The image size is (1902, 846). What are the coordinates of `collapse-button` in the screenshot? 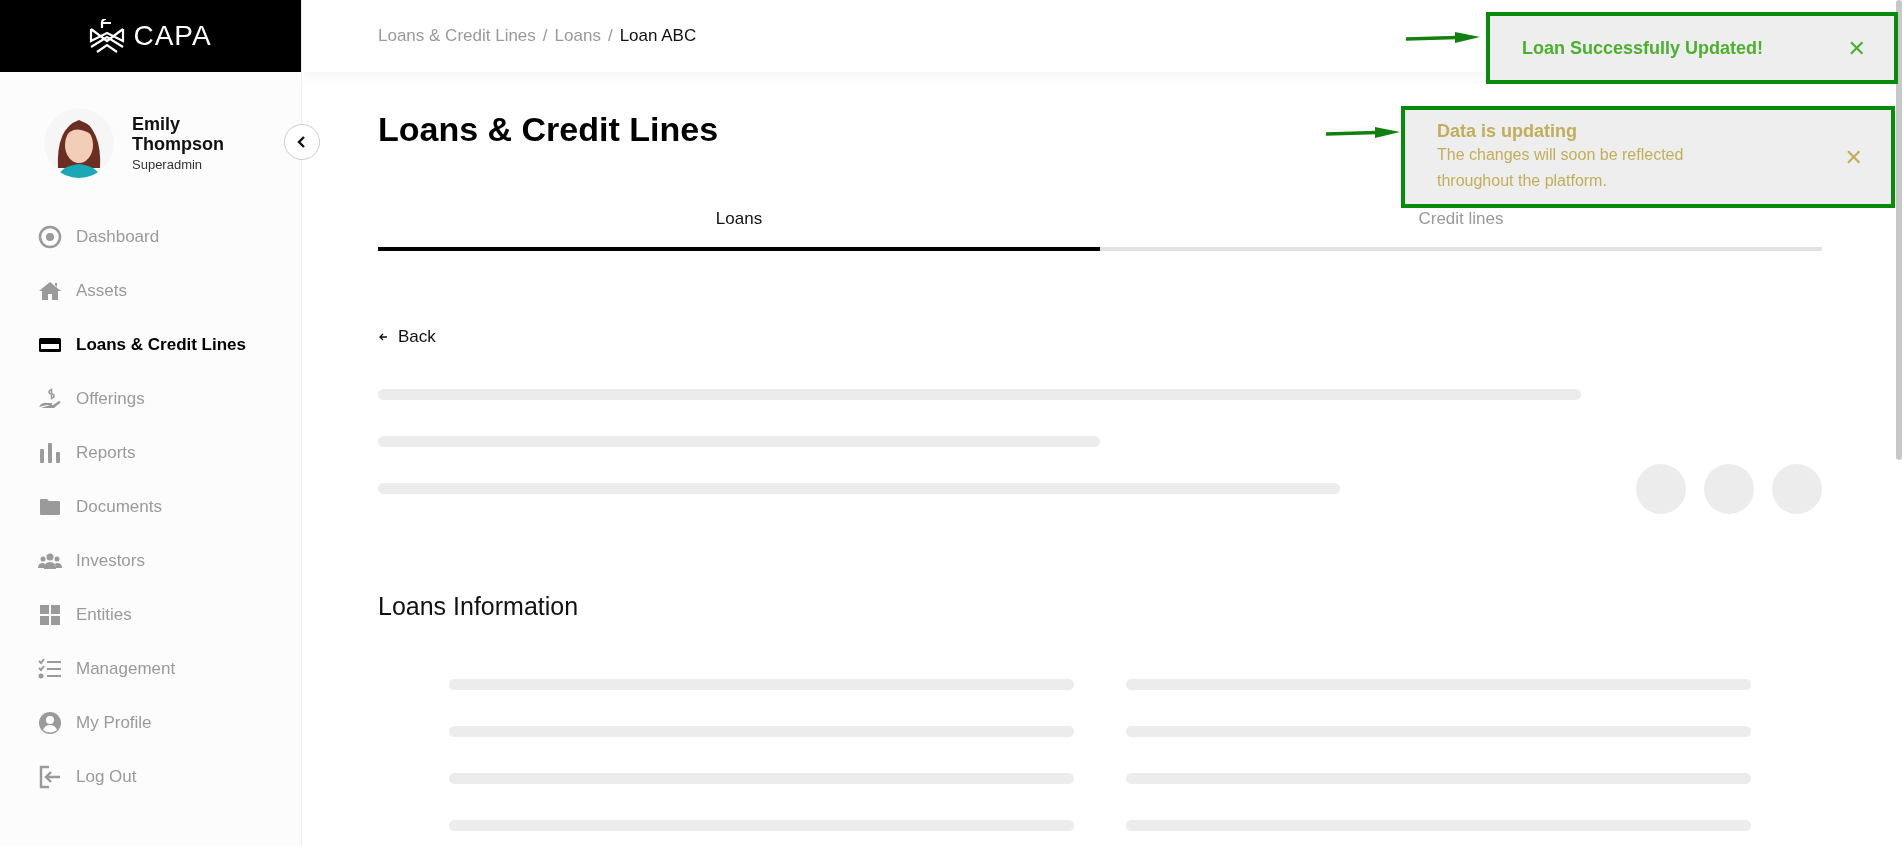 It's located at (302, 142).